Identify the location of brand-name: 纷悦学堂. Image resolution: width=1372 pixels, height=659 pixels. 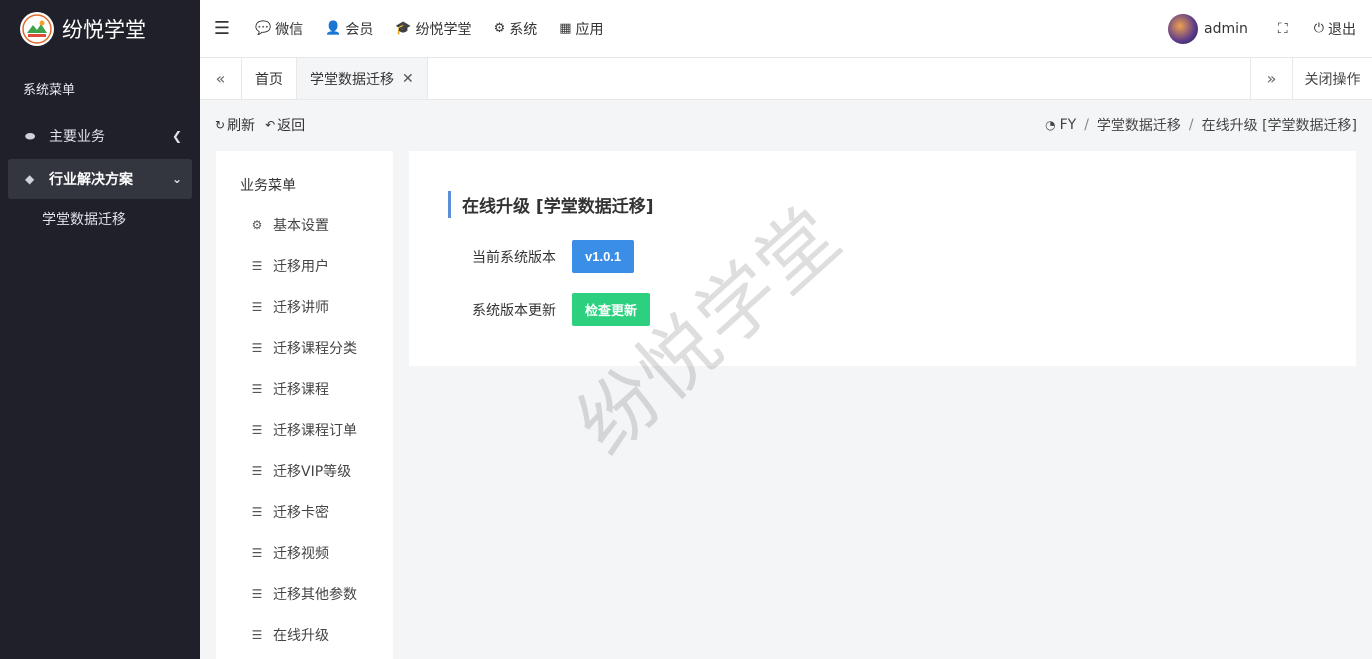
(104, 30).